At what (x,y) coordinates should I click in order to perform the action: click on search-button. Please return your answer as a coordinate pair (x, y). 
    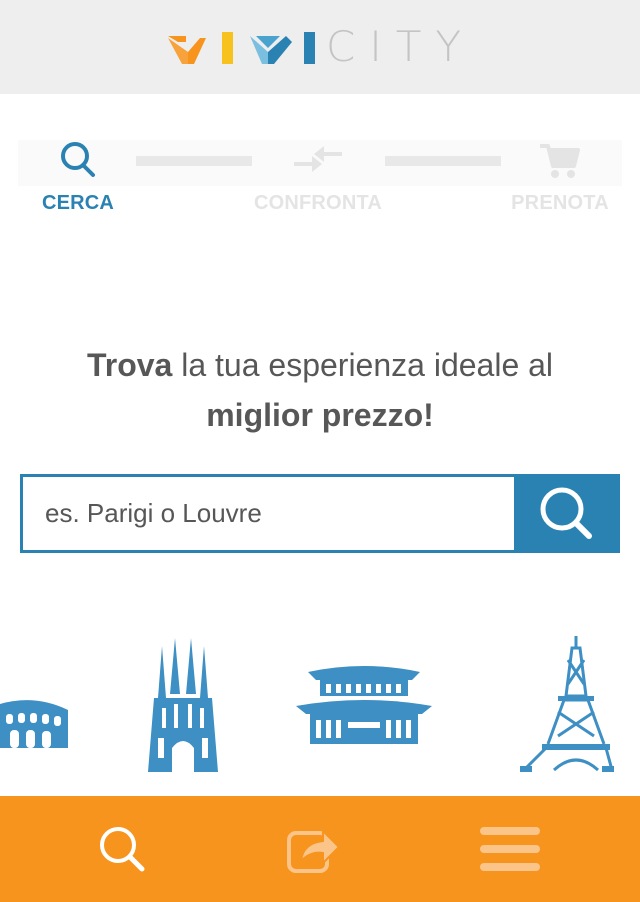
    Looking at the image, I should click on (565, 513).